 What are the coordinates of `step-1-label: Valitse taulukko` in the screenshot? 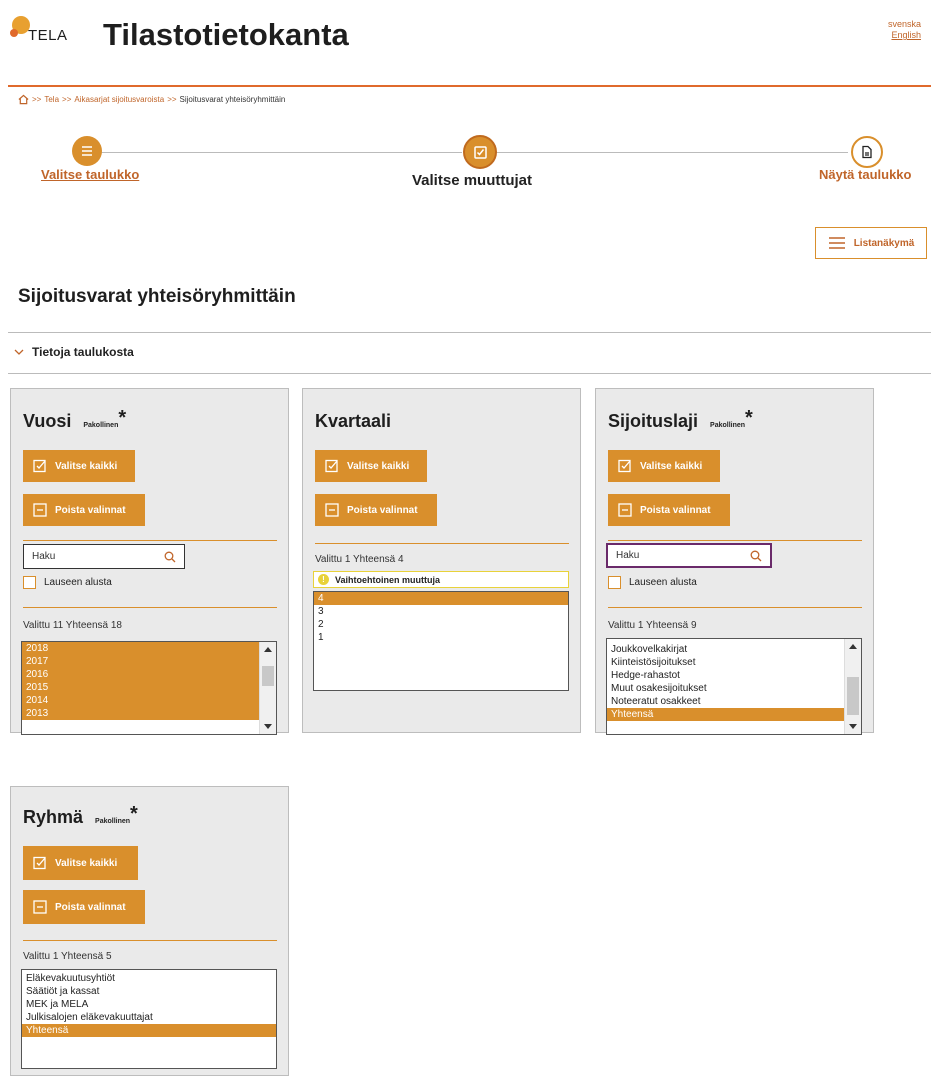 It's located at (90, 174).